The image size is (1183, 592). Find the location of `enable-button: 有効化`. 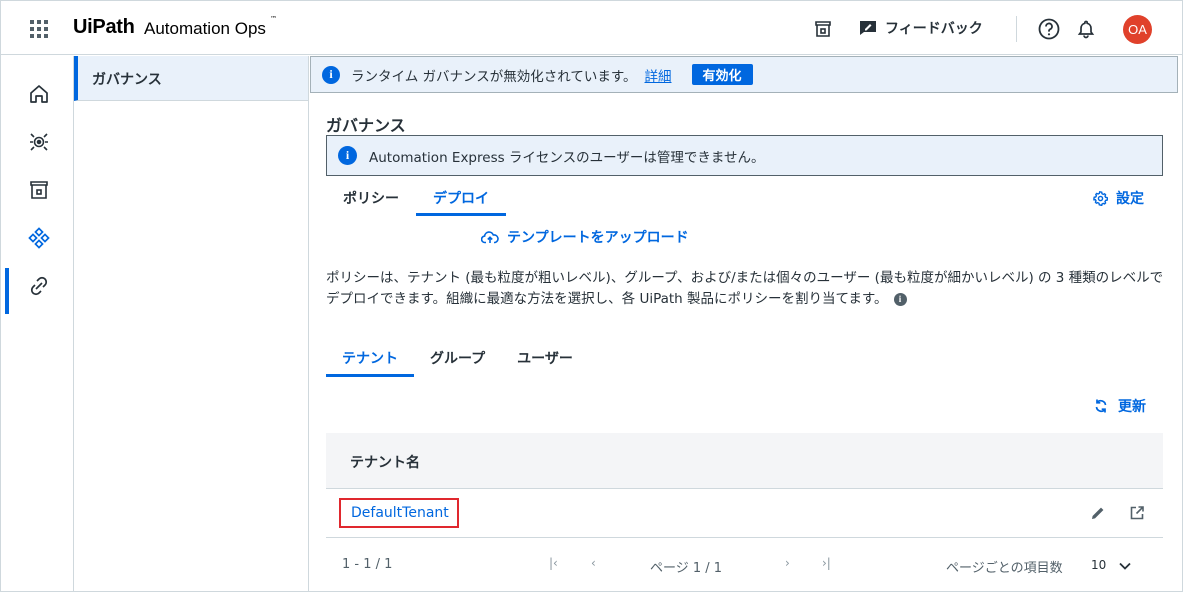

enable-button: 有効化 is located at coordinates (722, 74).